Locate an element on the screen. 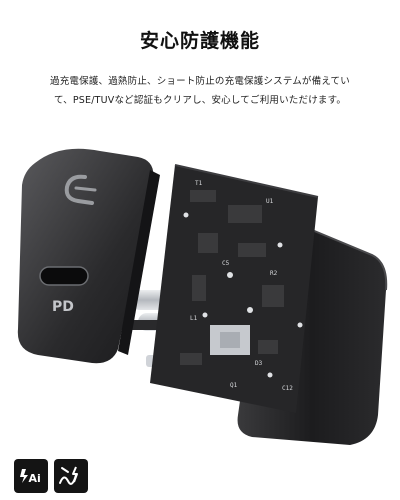 The width and height of the screenshot is (400, 500). description-line-1: 過充電保護、過熱防止、ショート防止の充電保護システムが備えてい is located at coordinates (200, 81).